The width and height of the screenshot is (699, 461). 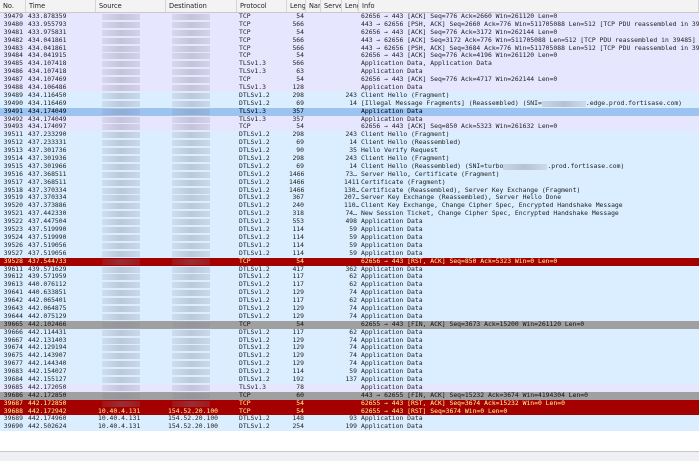 What do you see at coordinates (296, 6) in the screenshot?
I see `column-header-length: Length` at bounding box center [296, 6].